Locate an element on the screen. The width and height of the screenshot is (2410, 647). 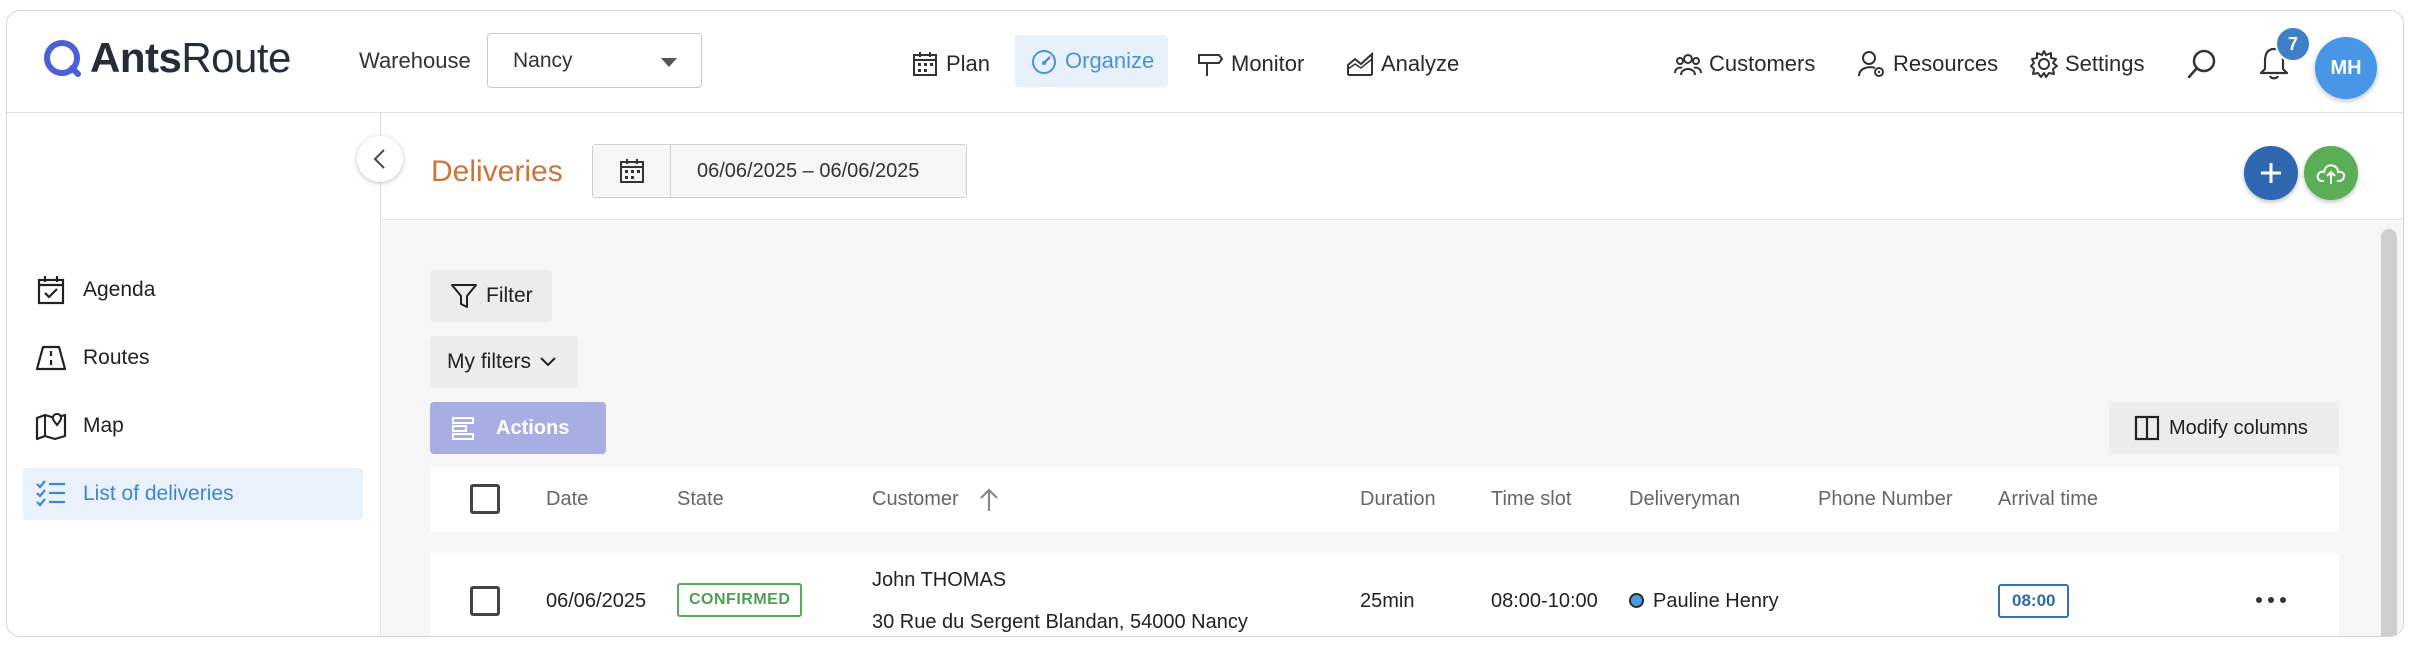
search-button is located at coordinates (2202, 66).